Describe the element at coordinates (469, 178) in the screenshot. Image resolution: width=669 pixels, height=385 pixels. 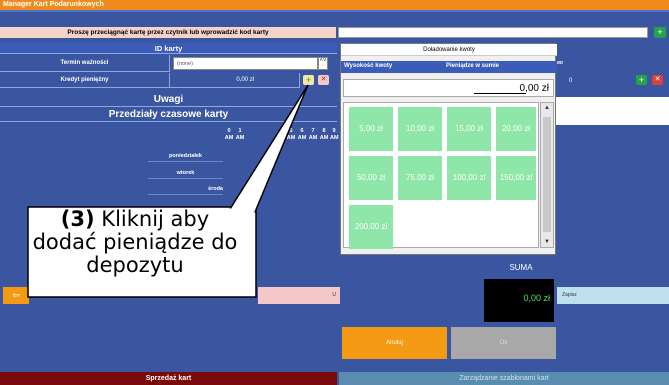
I see `tile-amount: 100,00 zł` at that location.